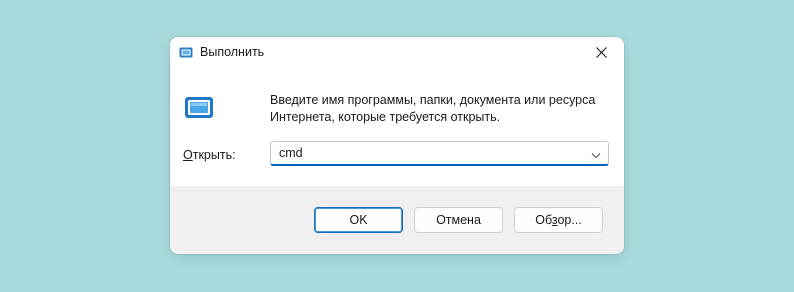 The width and height of the screenshot is (794, 292). I want to click on close-button, so click(601, 52).